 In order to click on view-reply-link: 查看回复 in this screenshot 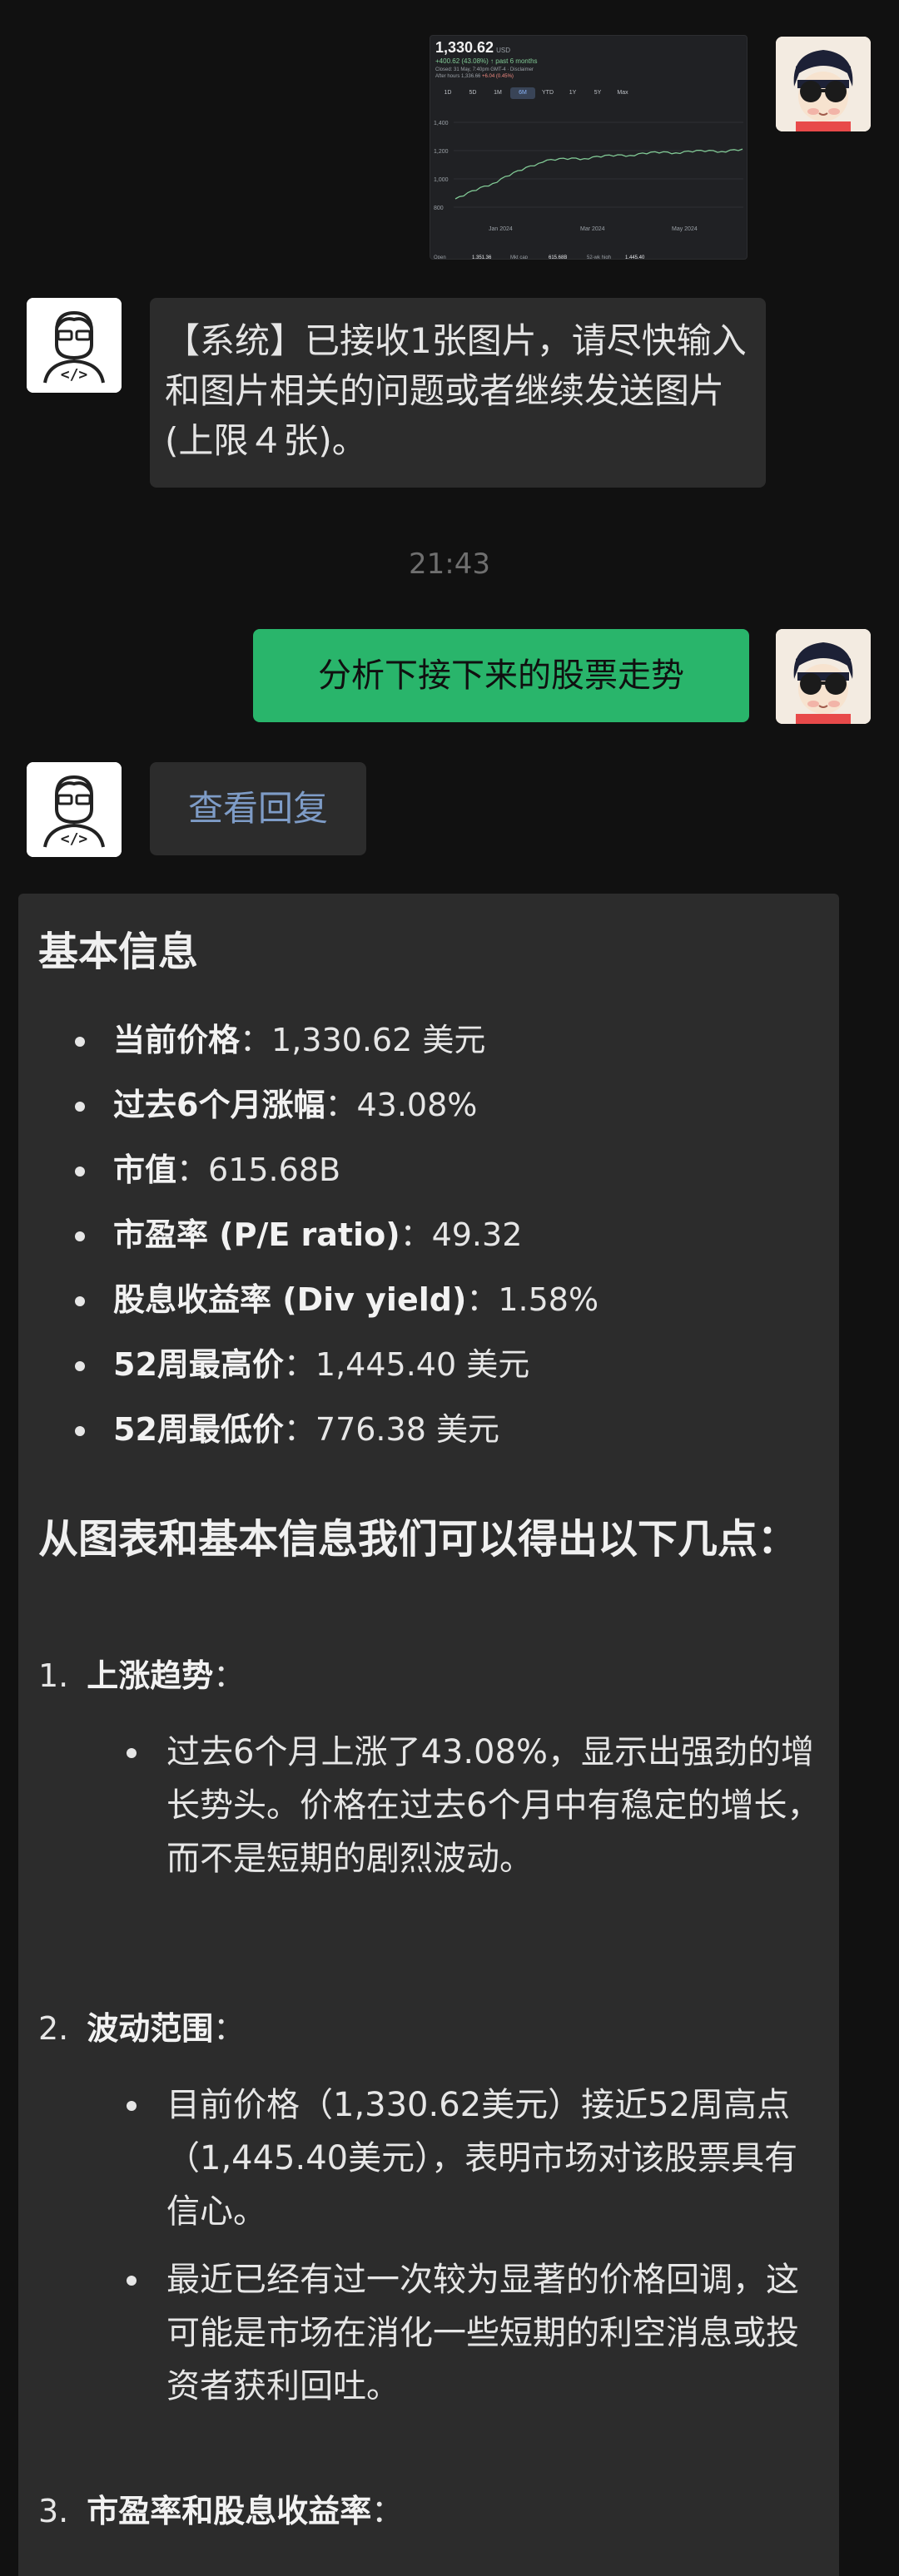, I will do `click(258, 808)`.